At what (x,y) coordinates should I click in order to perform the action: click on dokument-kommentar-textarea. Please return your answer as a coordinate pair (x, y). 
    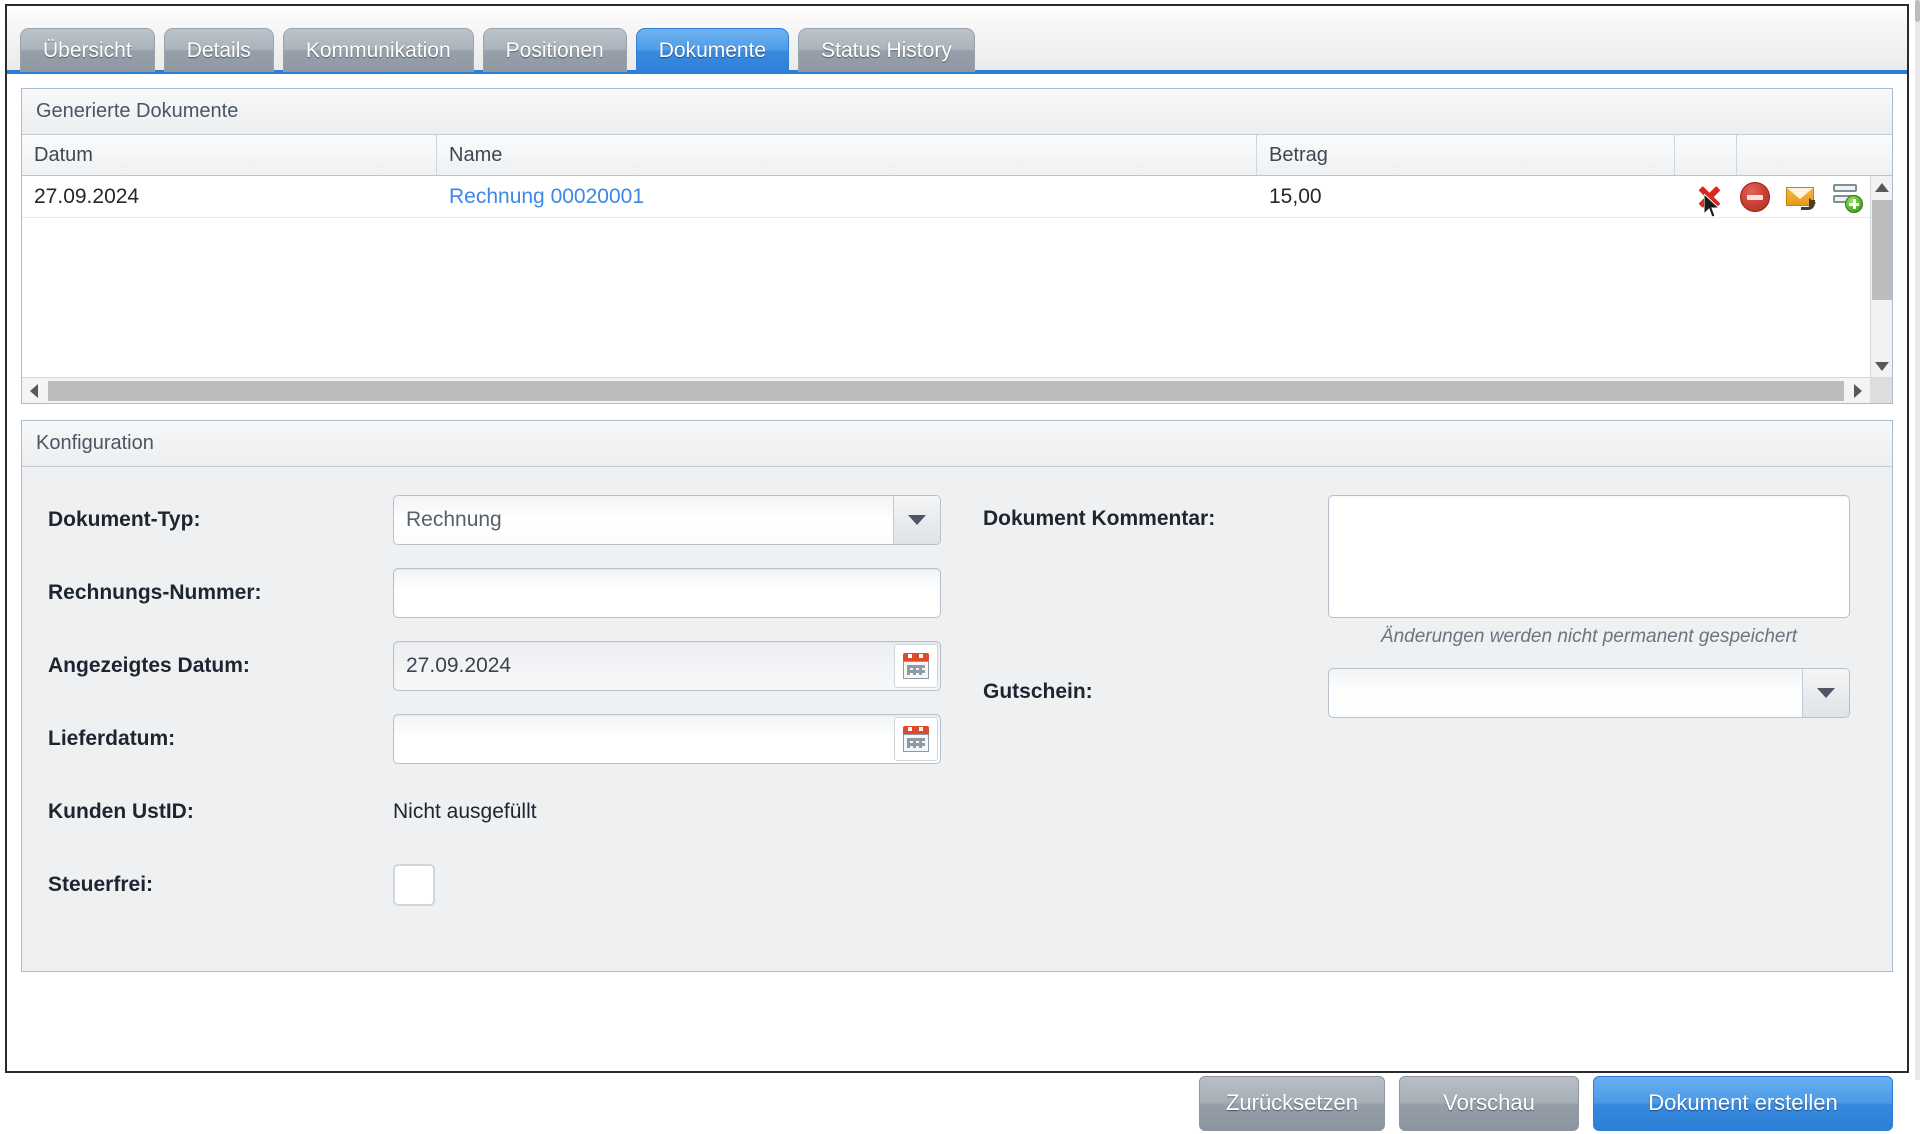
    Looking at the image, I should click on (1589, 556).